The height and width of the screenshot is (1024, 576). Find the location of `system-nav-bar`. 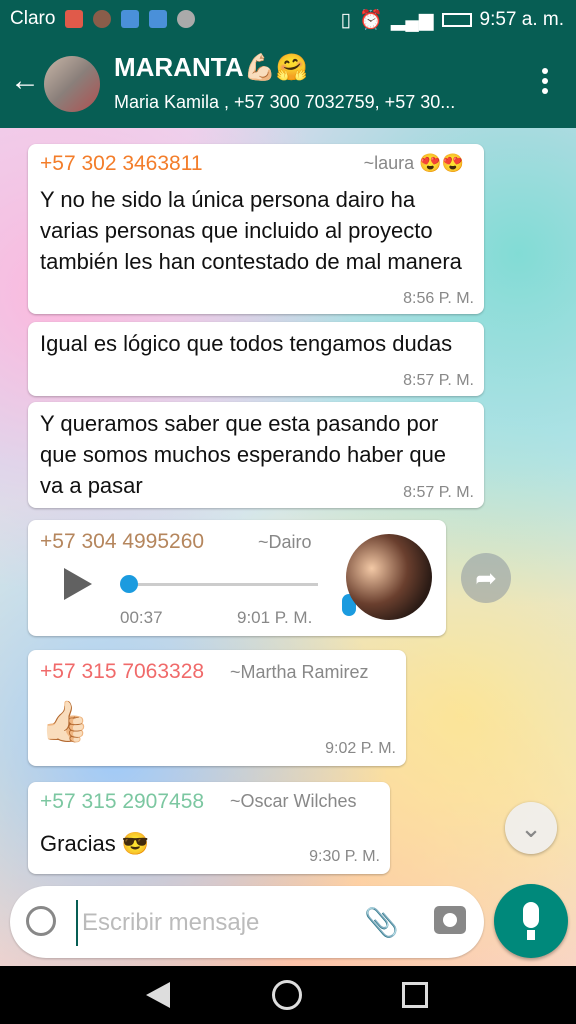

system-nav-bar is located at coordinates (288, 995).